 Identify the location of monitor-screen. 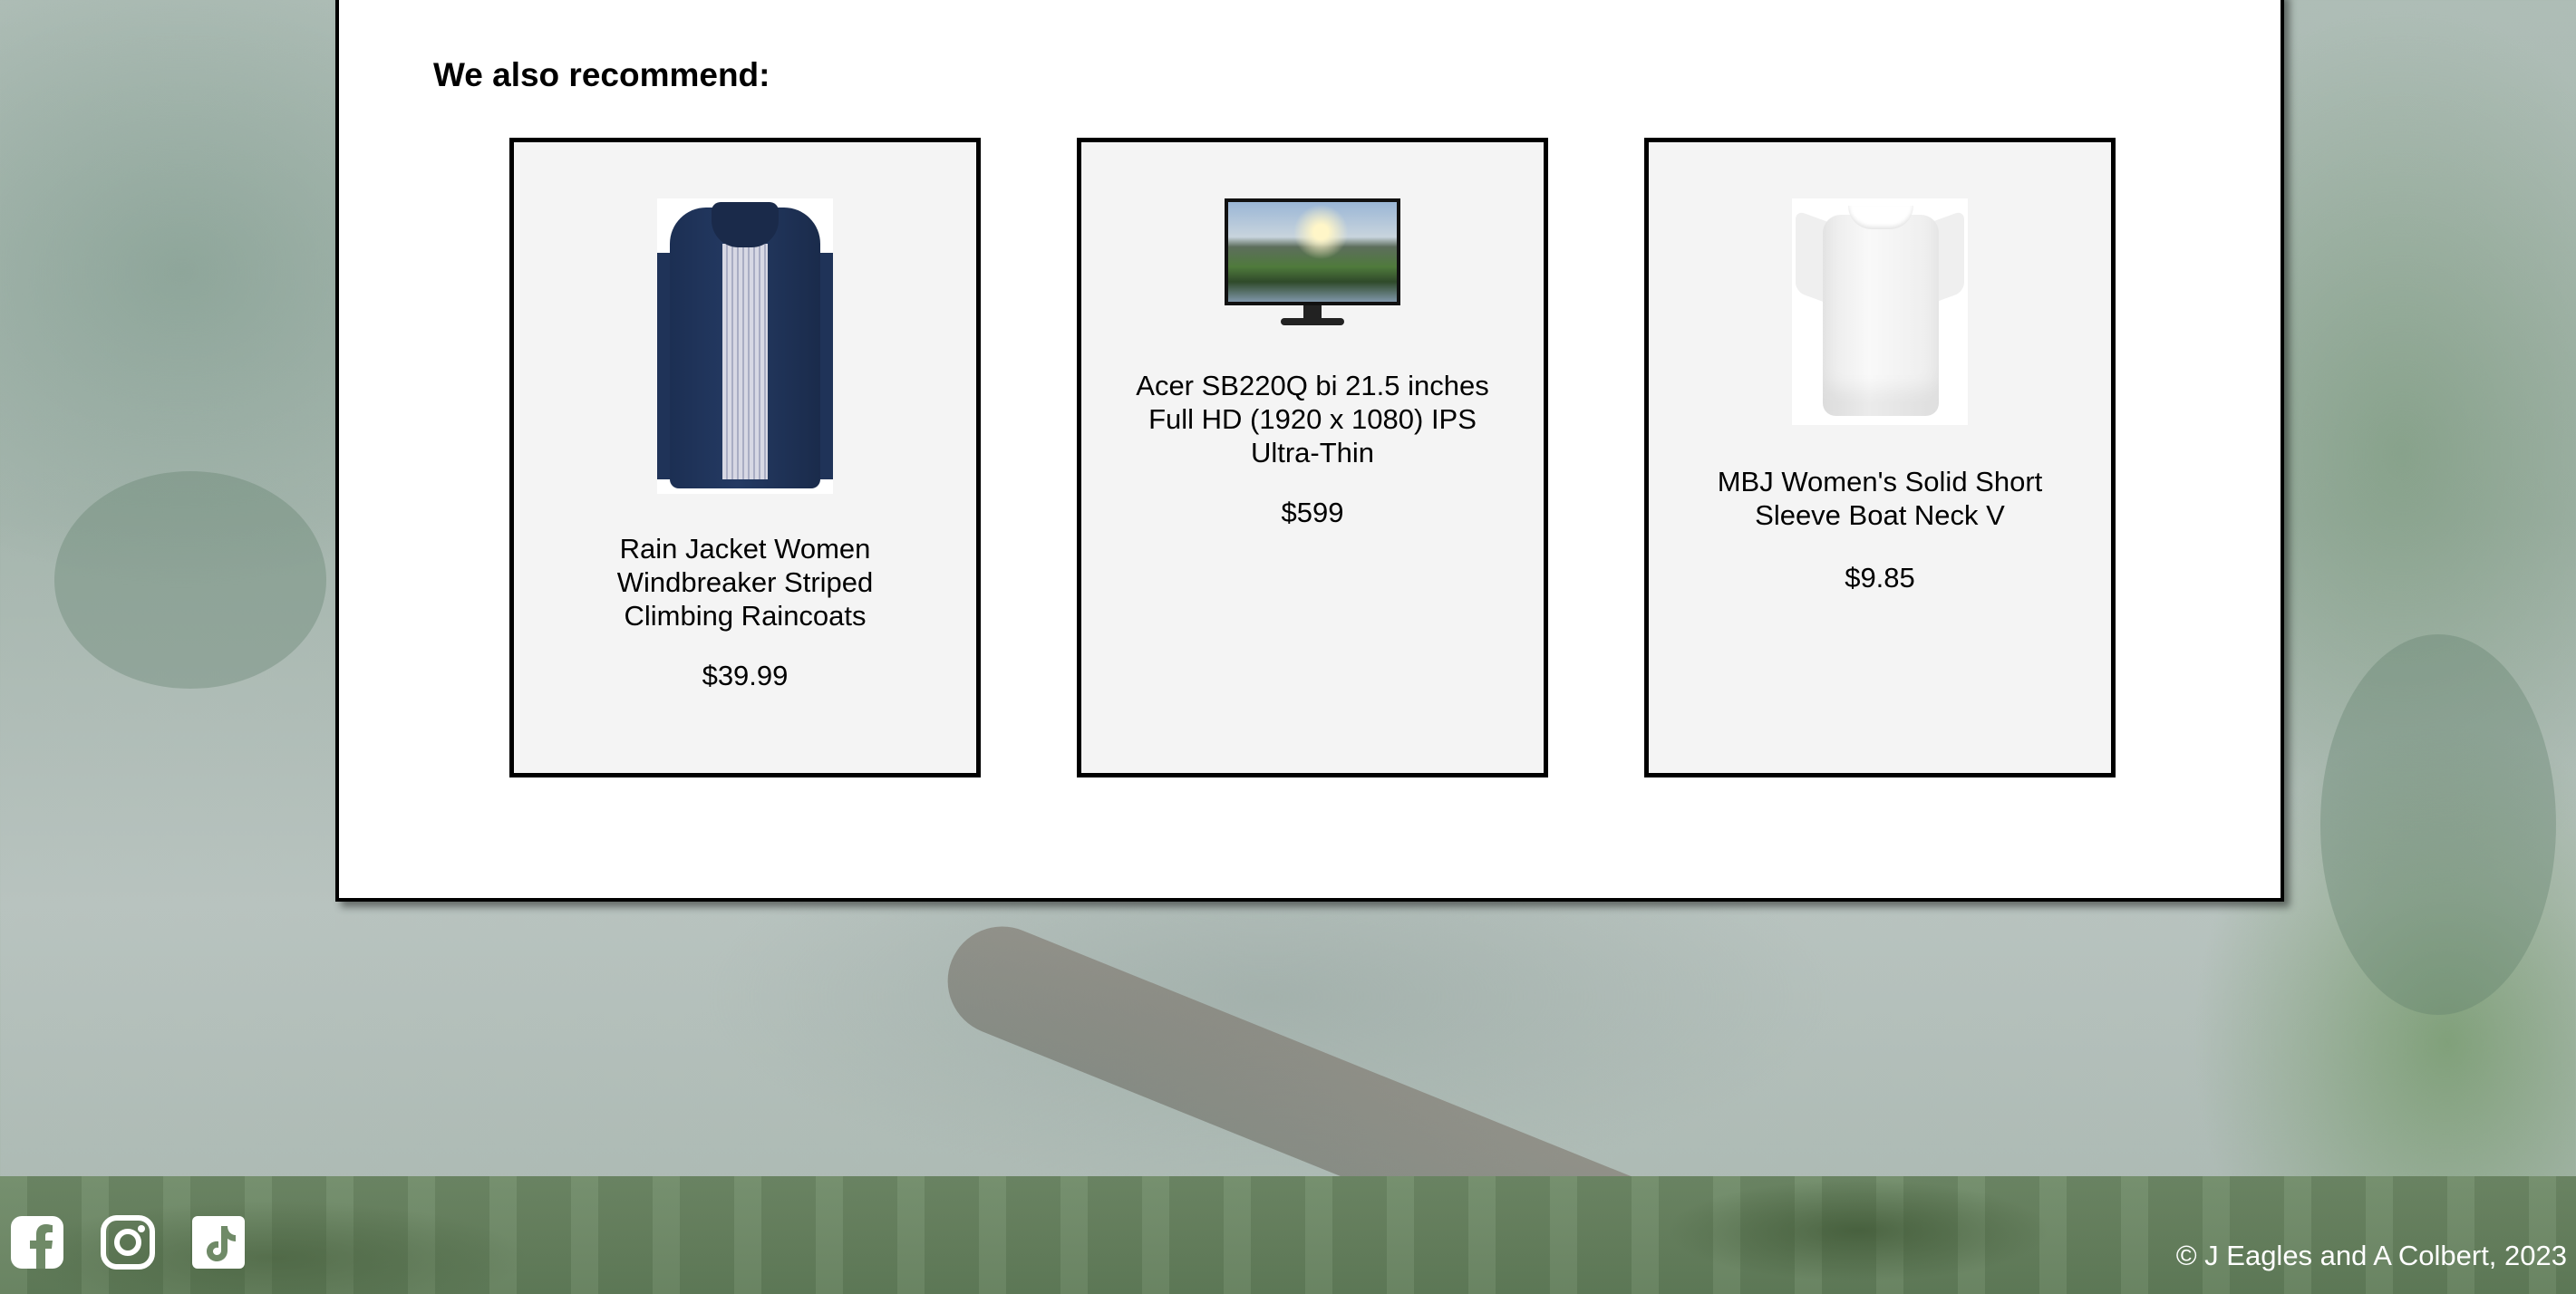
(1312, 251).